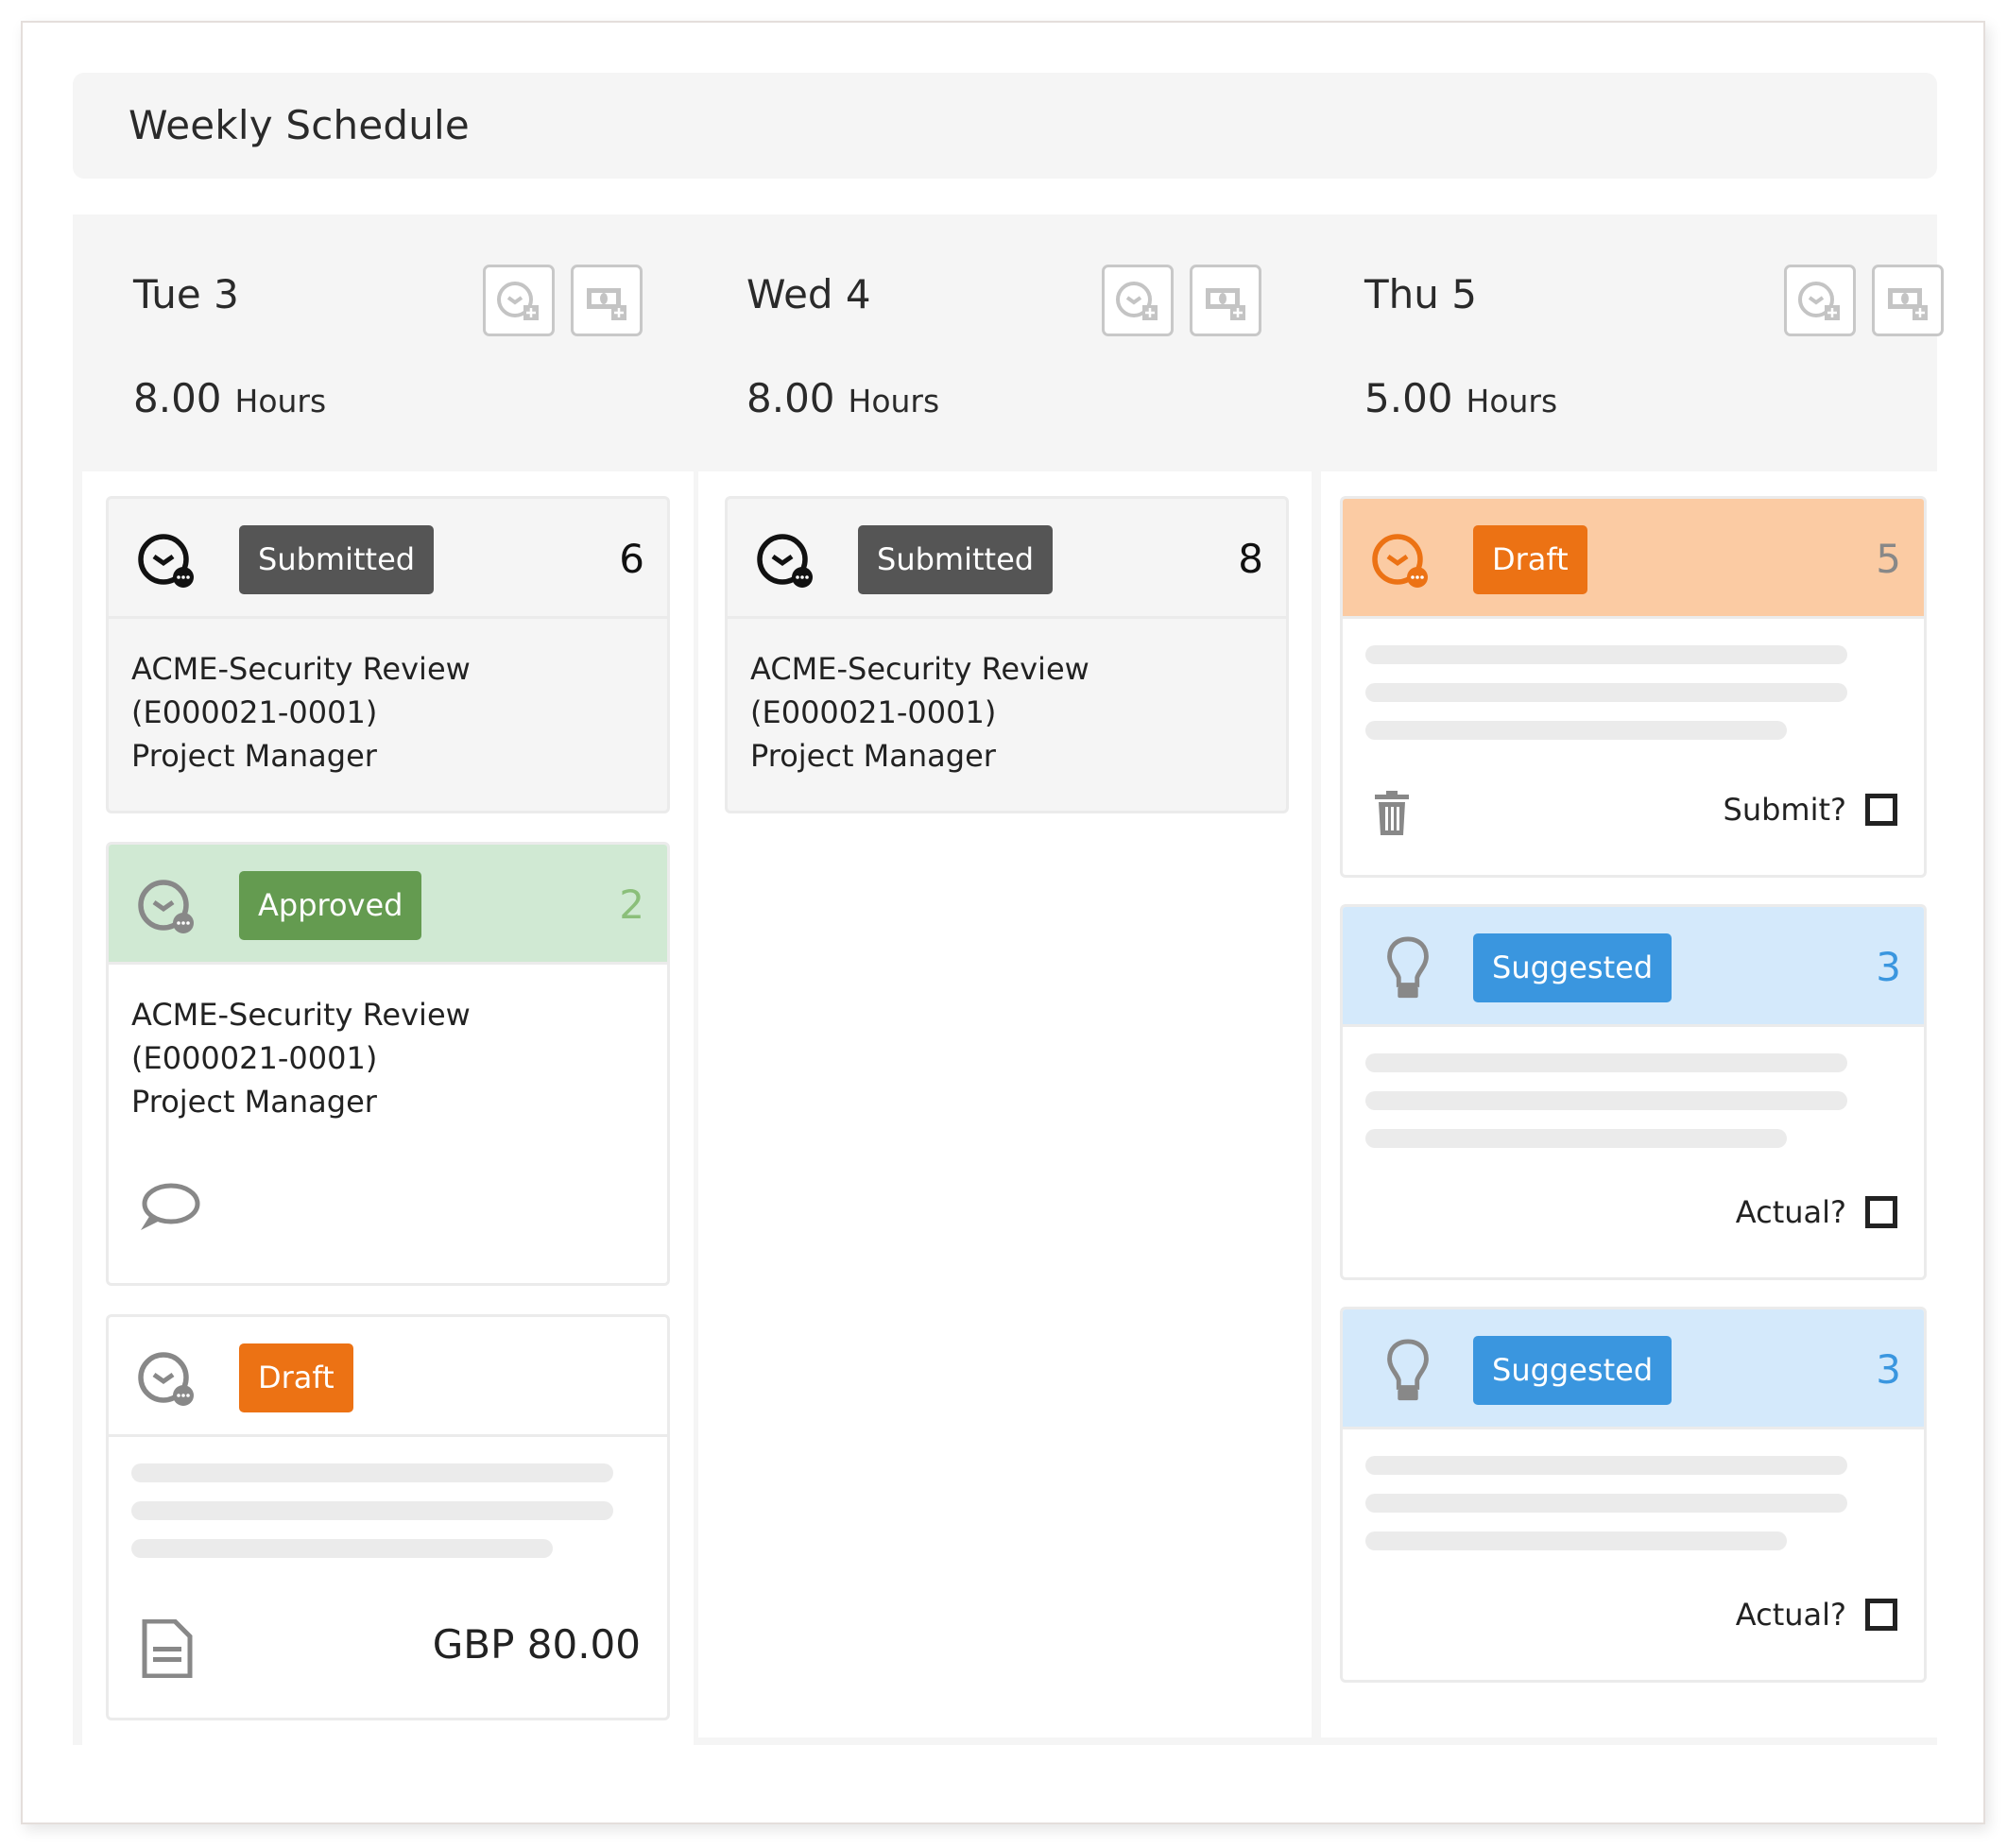  Describe the element at coordinates (169, 1208) in the screenshot. I see `comment-icon` at that location.